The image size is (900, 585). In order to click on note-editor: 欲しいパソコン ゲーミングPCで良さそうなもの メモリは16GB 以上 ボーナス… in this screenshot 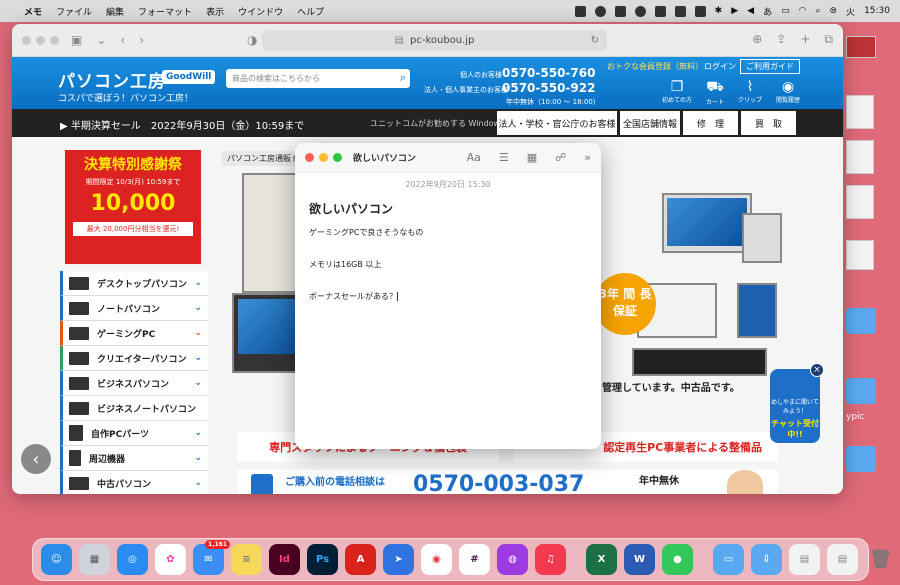, I will do `click(448, 251)`.